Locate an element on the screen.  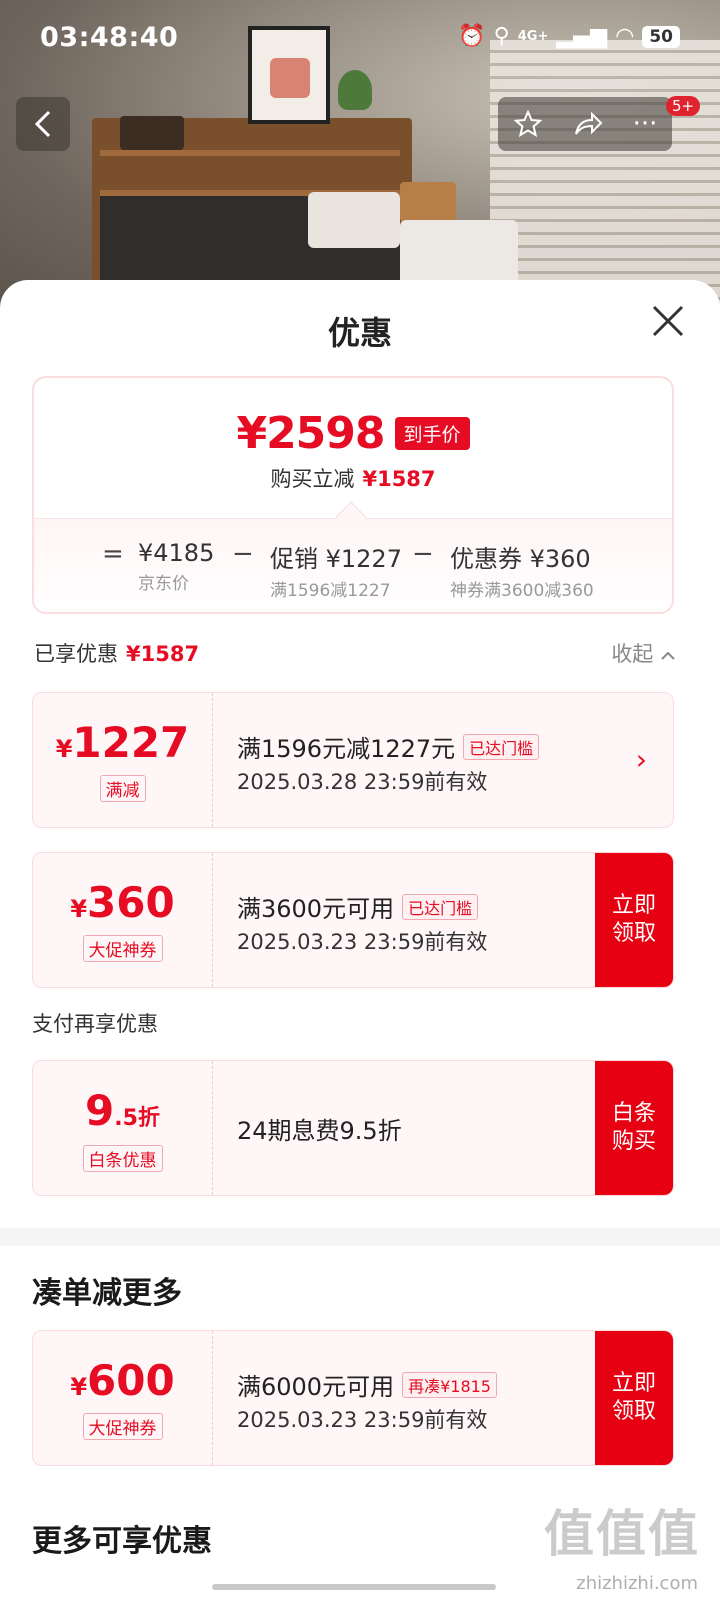
chevron-left-icon is located at coordinates (42, 124).